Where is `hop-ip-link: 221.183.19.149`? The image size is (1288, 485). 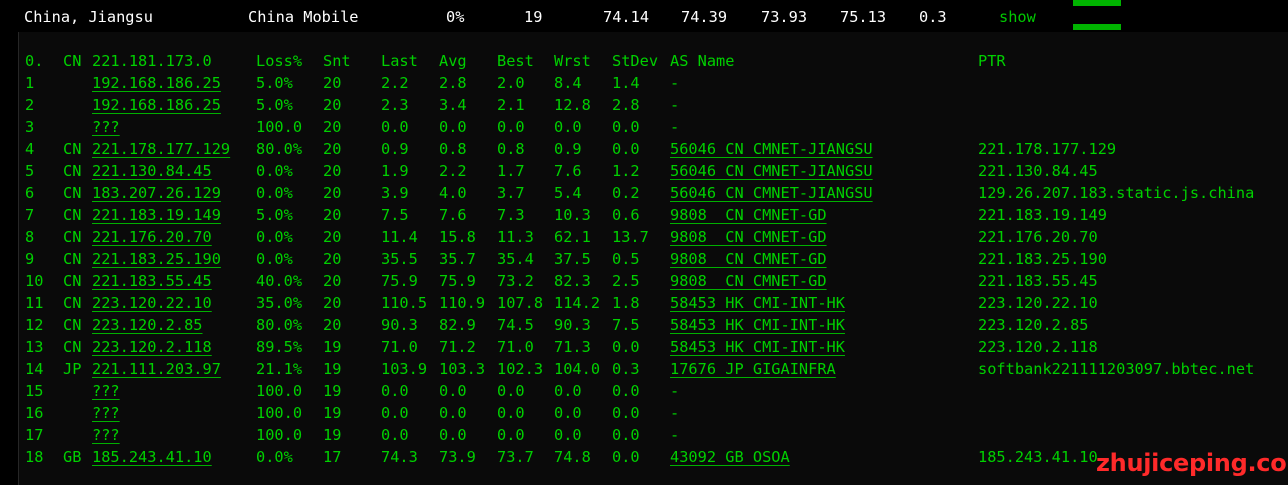 hop-ip-link: 221.183.19.149 is located at coordinates (156, 215).